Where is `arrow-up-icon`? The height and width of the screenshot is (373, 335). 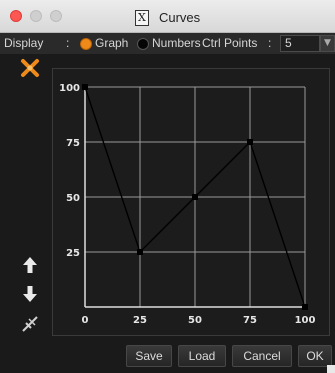
arrow-up-icon is located at coordinates (30, 265).